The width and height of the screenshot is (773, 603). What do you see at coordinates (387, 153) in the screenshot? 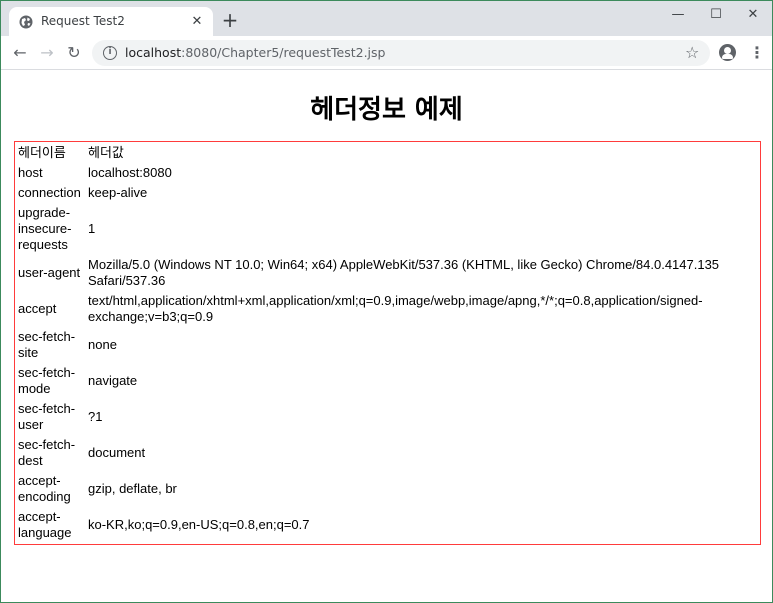
I see `table-header-row: 헤더이름 헤더값` at bounding box center [387, 153].